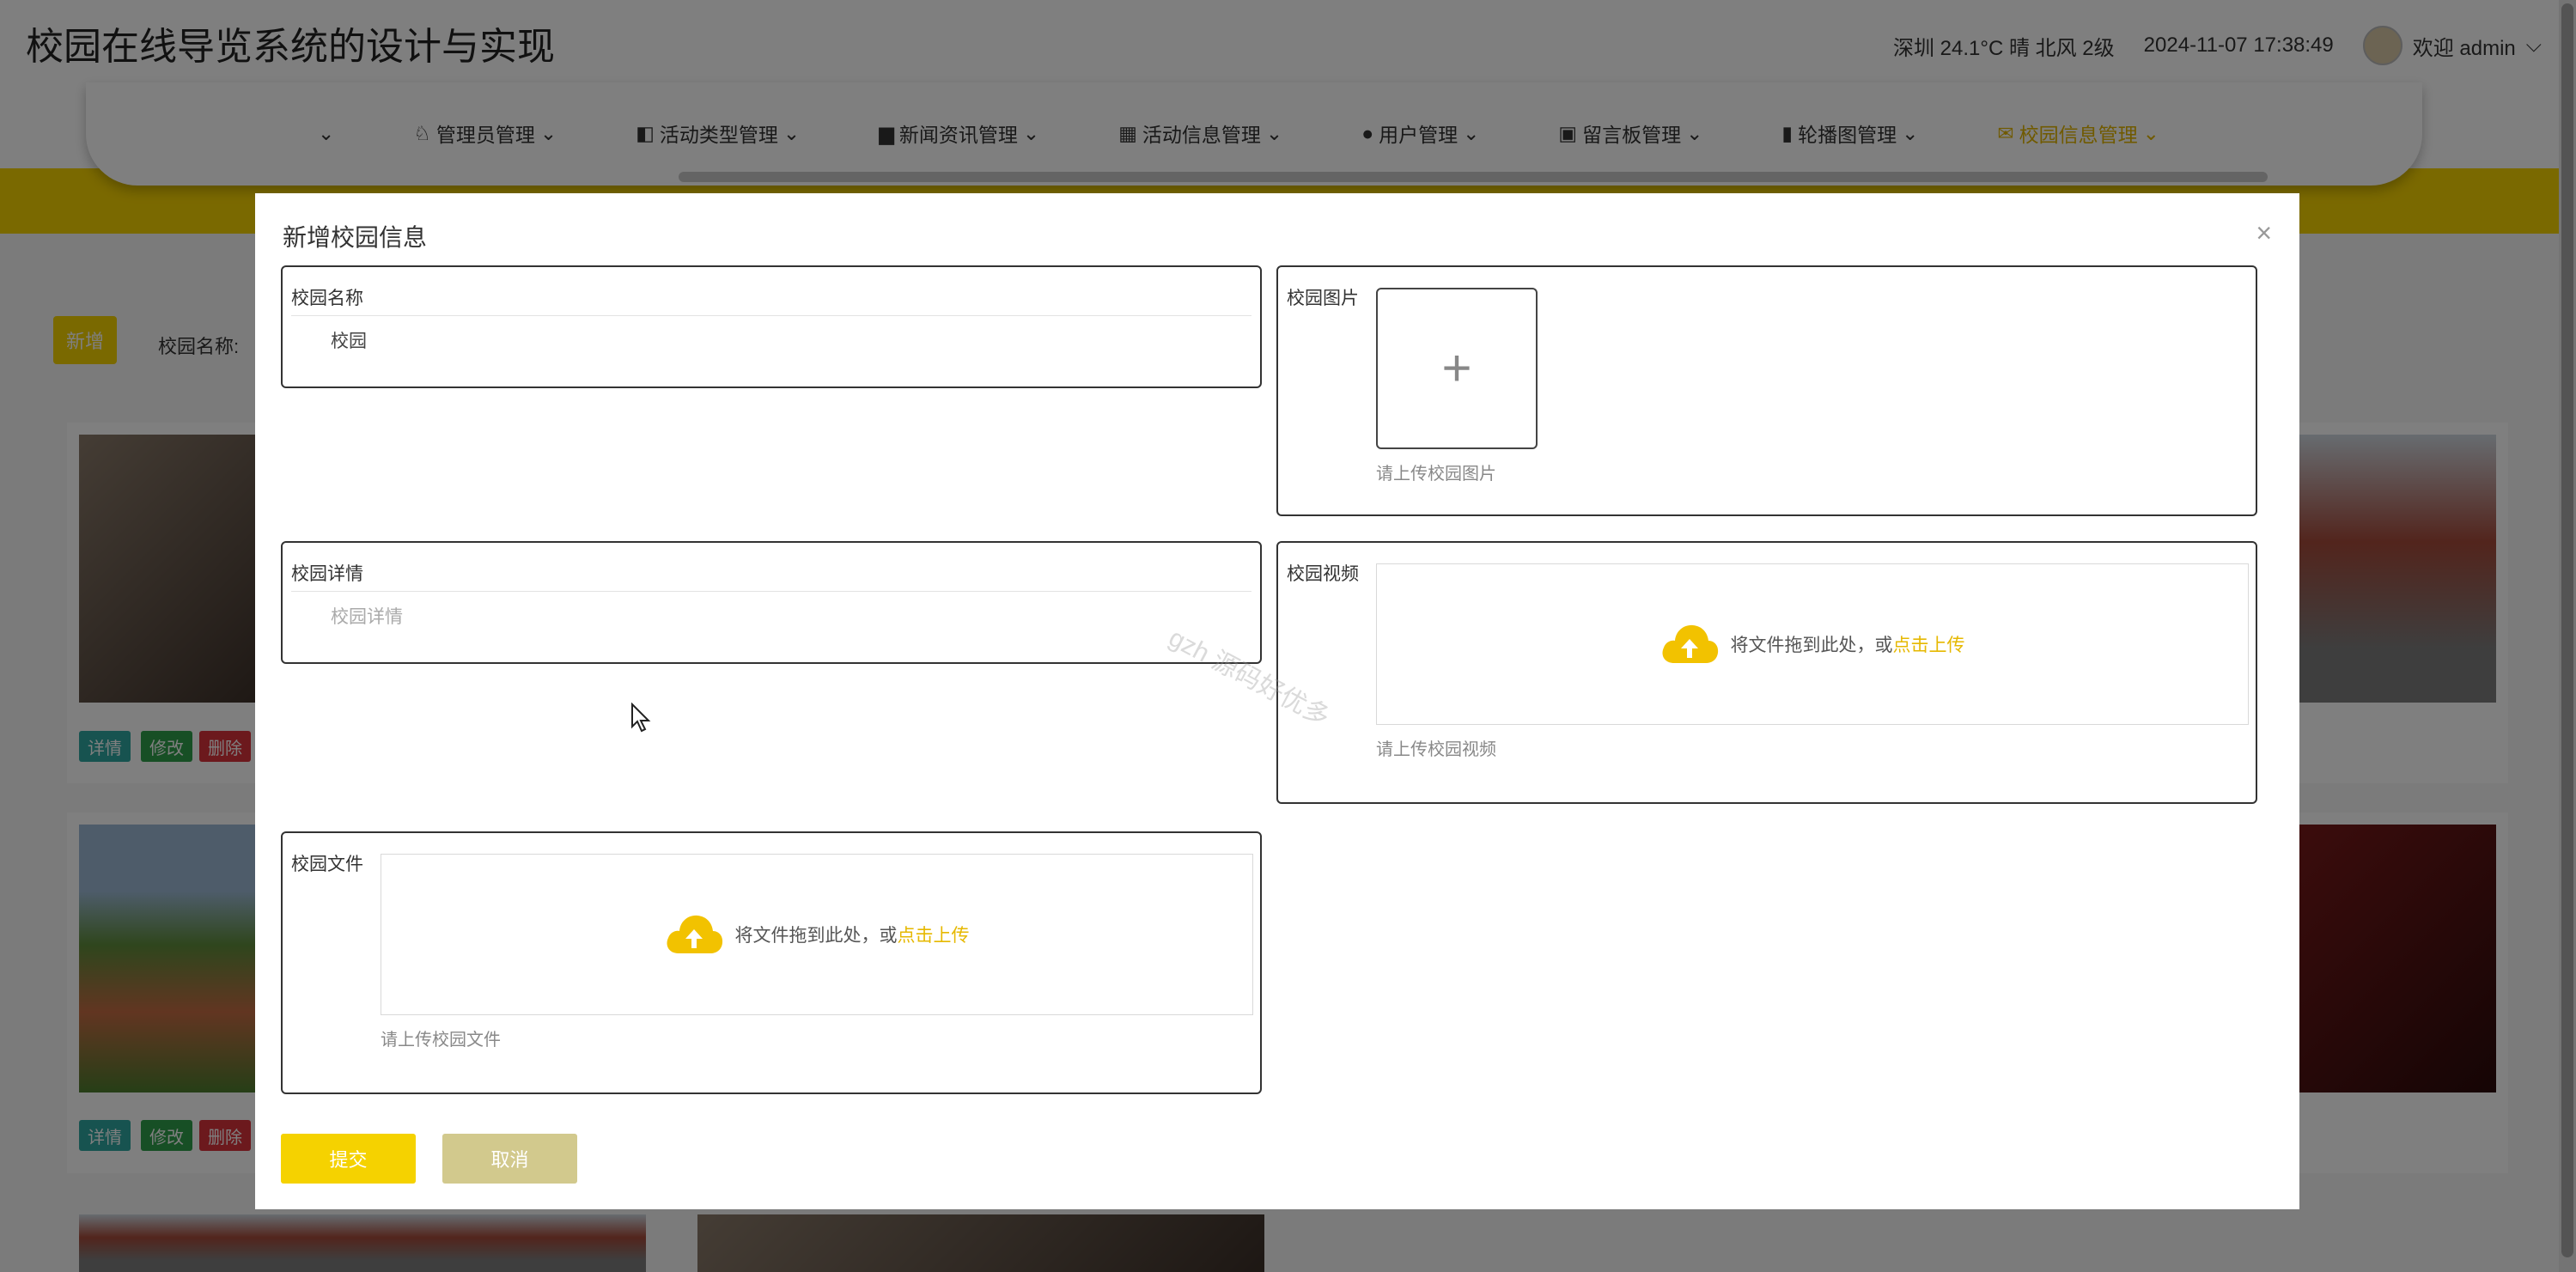  I want to click on field-label: 校园文件, so click(327, 864).